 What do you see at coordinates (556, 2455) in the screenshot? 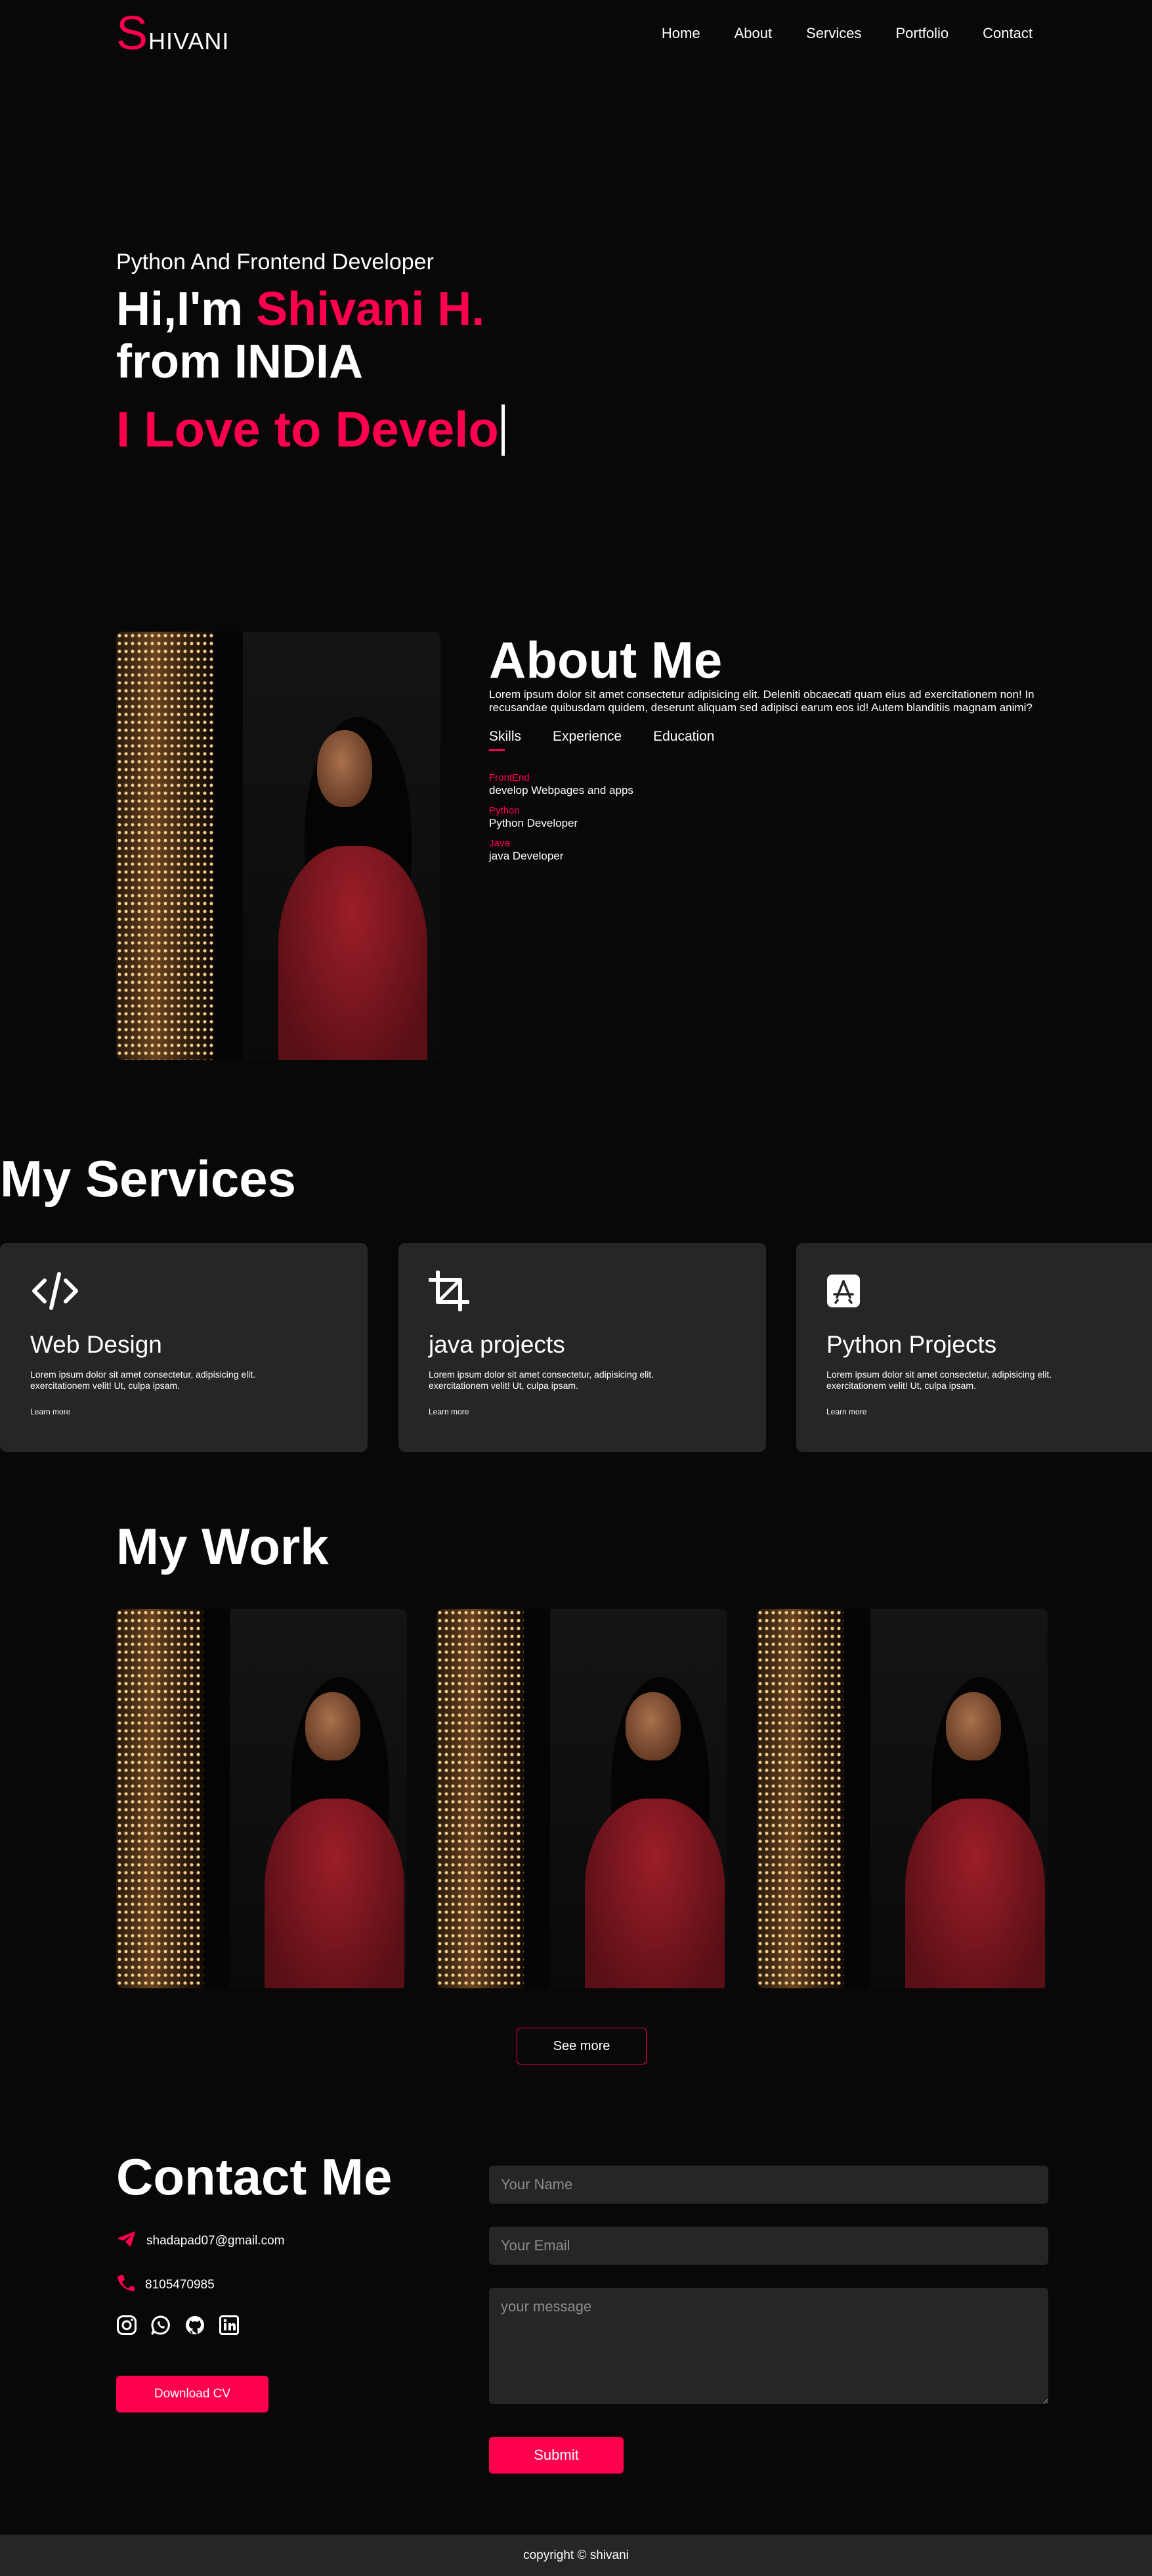
I see `submit-button: Submit` at bounding box center [556, 2455].